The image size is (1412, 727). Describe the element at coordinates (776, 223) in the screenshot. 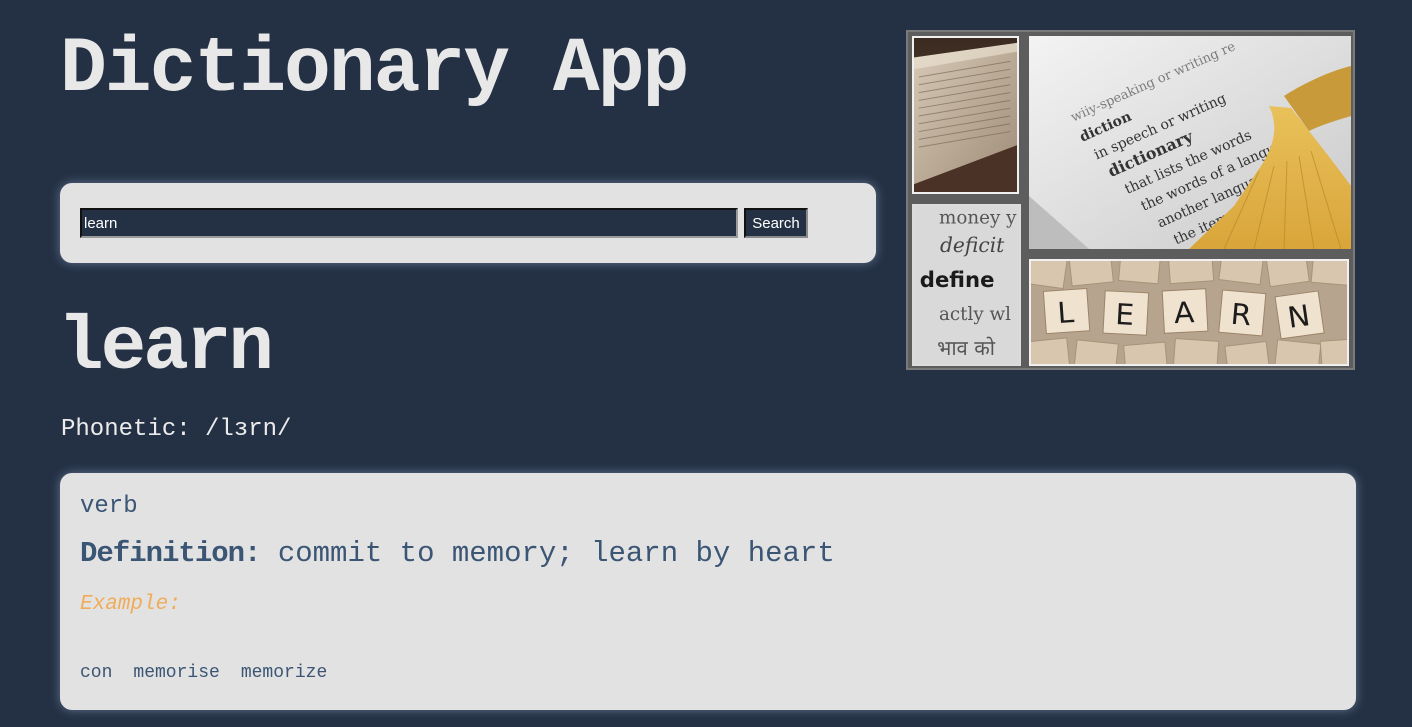

I see `search-button: Search` at that location.